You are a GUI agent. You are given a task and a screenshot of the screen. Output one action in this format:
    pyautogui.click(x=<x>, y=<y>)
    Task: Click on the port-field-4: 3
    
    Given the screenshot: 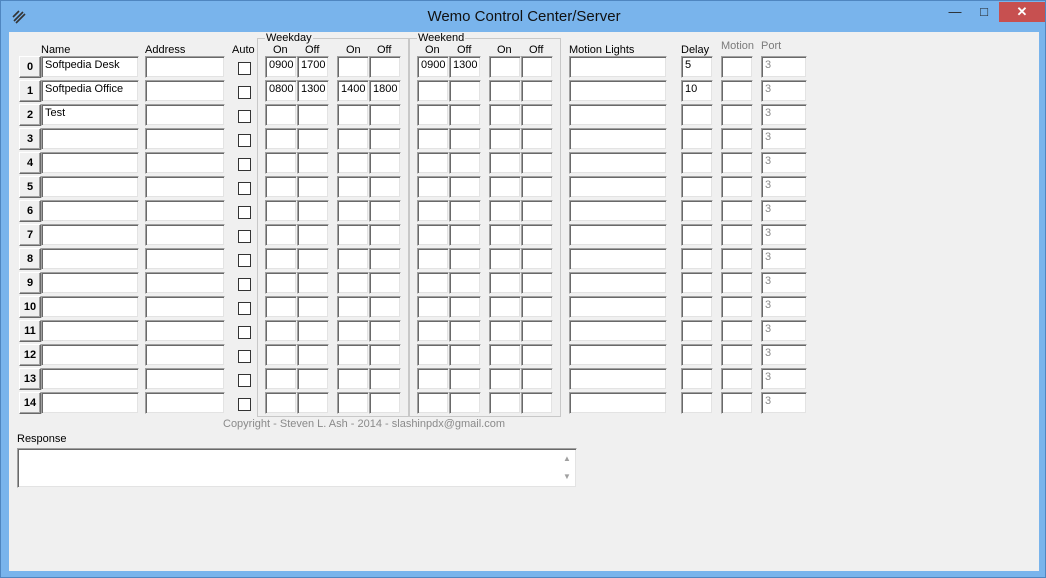 What is the action you would take?
    pyautogui.click(x=784, y=163)
    